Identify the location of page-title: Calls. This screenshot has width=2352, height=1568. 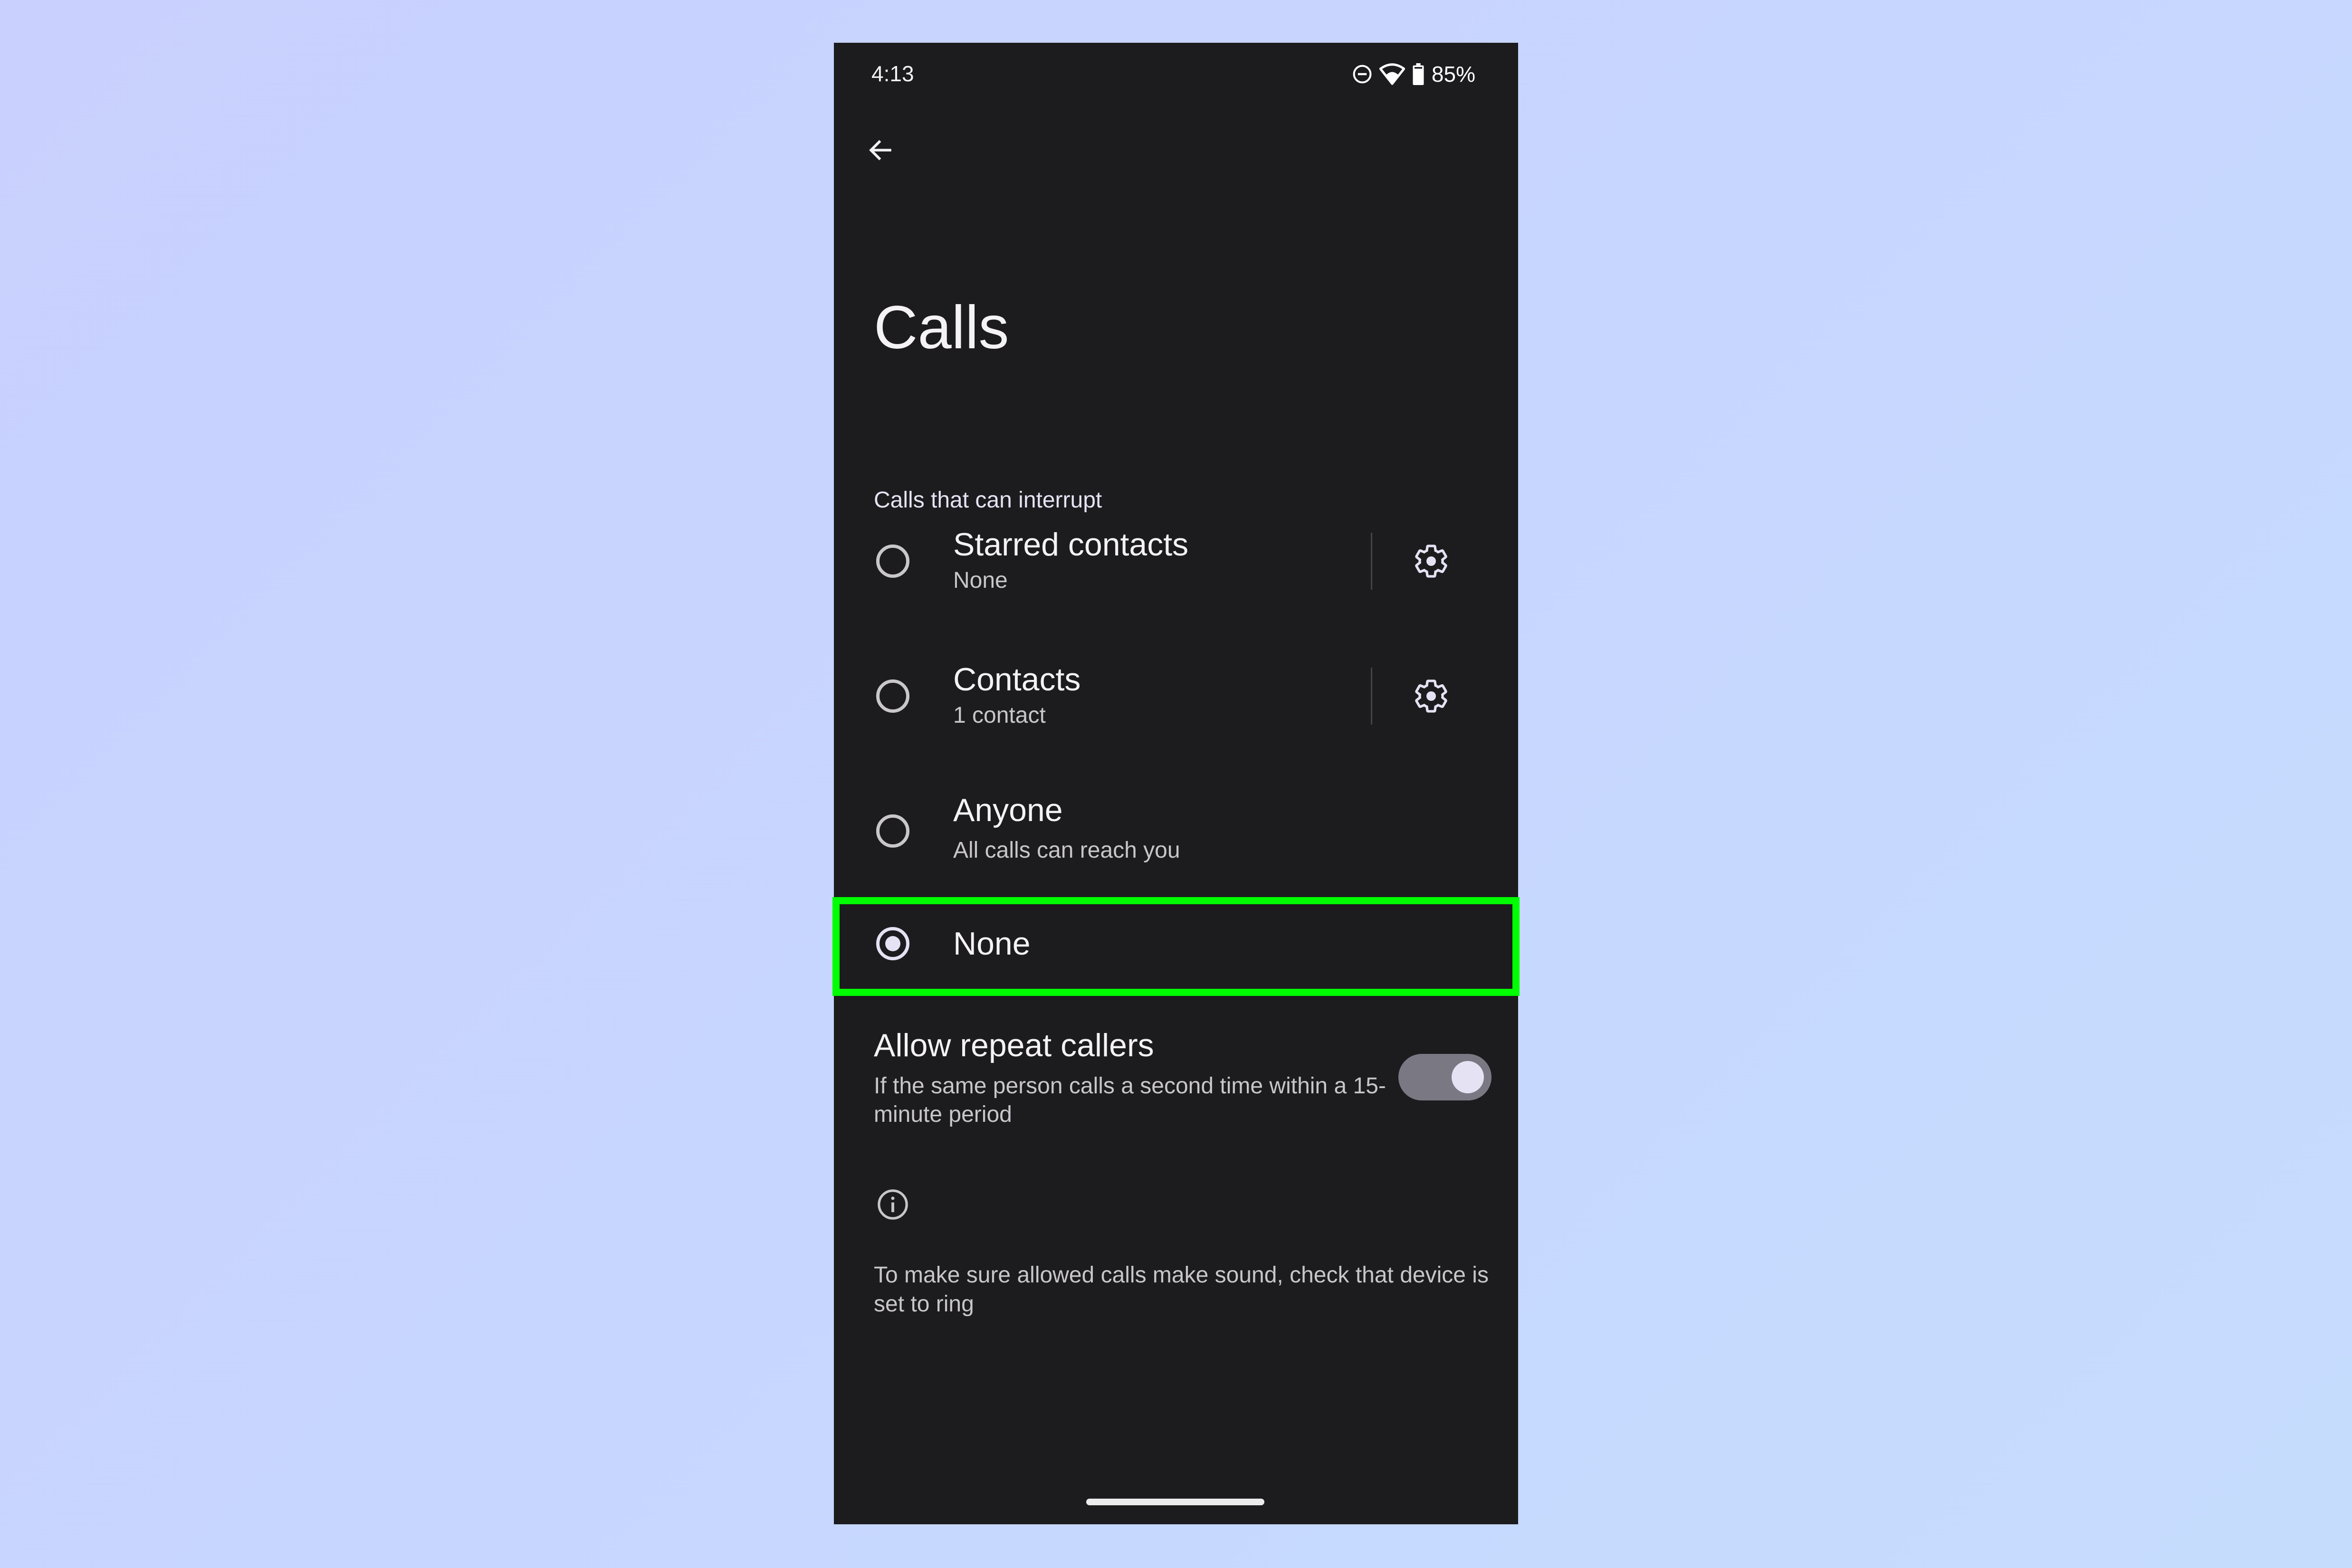
(942, 328).